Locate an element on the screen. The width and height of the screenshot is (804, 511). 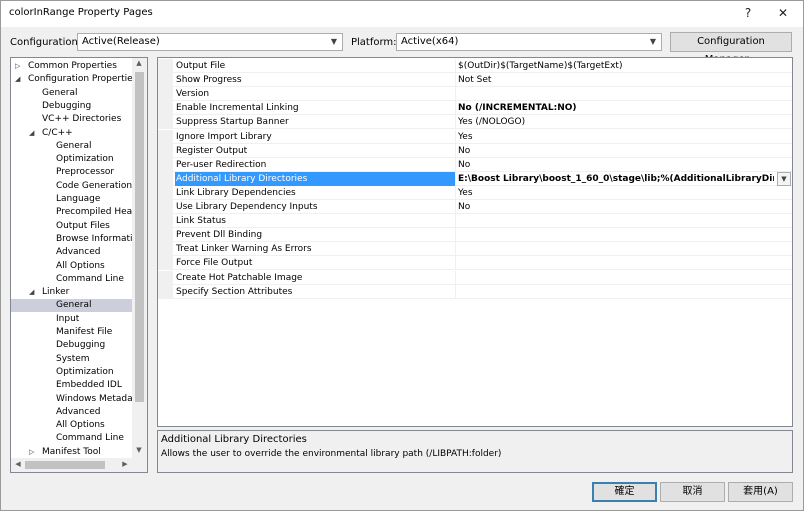
tree-vertical-scrollbar: ▲ ▼ is located at coordinates (139, 258).